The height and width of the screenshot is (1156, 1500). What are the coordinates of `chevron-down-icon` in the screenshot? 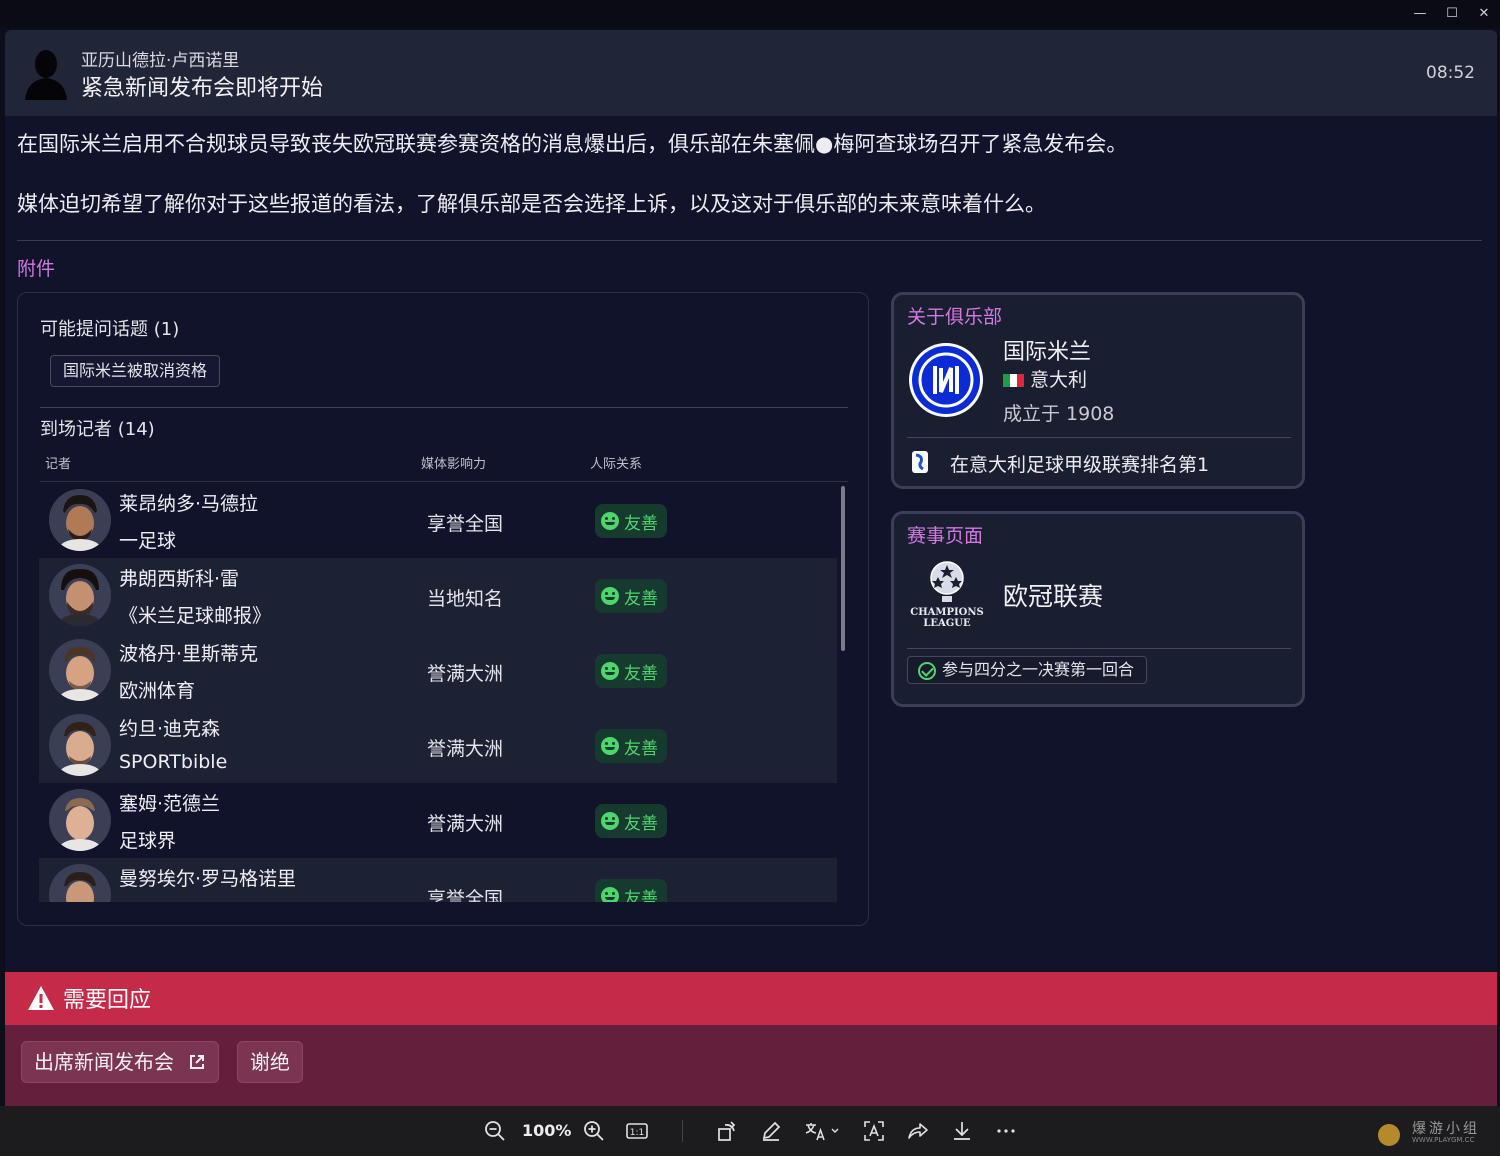 It's located at (835, 1131).